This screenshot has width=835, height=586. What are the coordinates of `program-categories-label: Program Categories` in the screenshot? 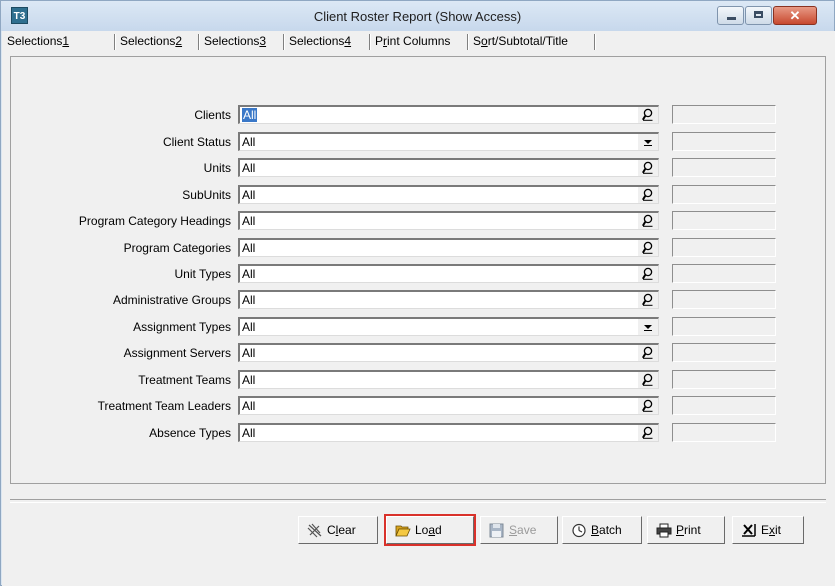 It's located at (177, 248).